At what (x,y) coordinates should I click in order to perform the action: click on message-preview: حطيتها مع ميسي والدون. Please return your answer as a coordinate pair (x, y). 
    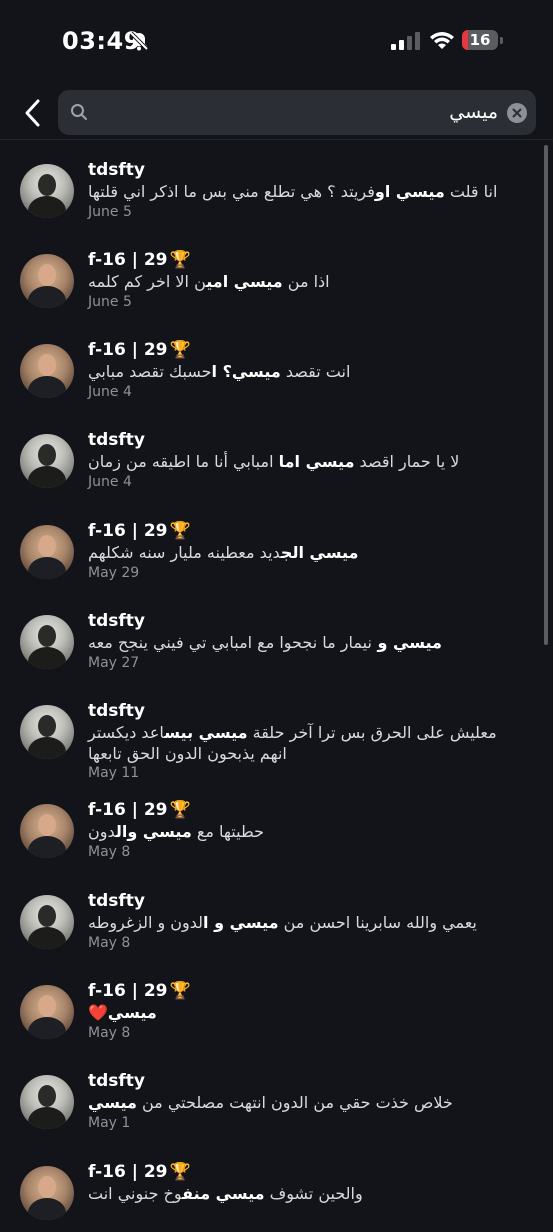
    Looking at the image, I should click on (176, 831).